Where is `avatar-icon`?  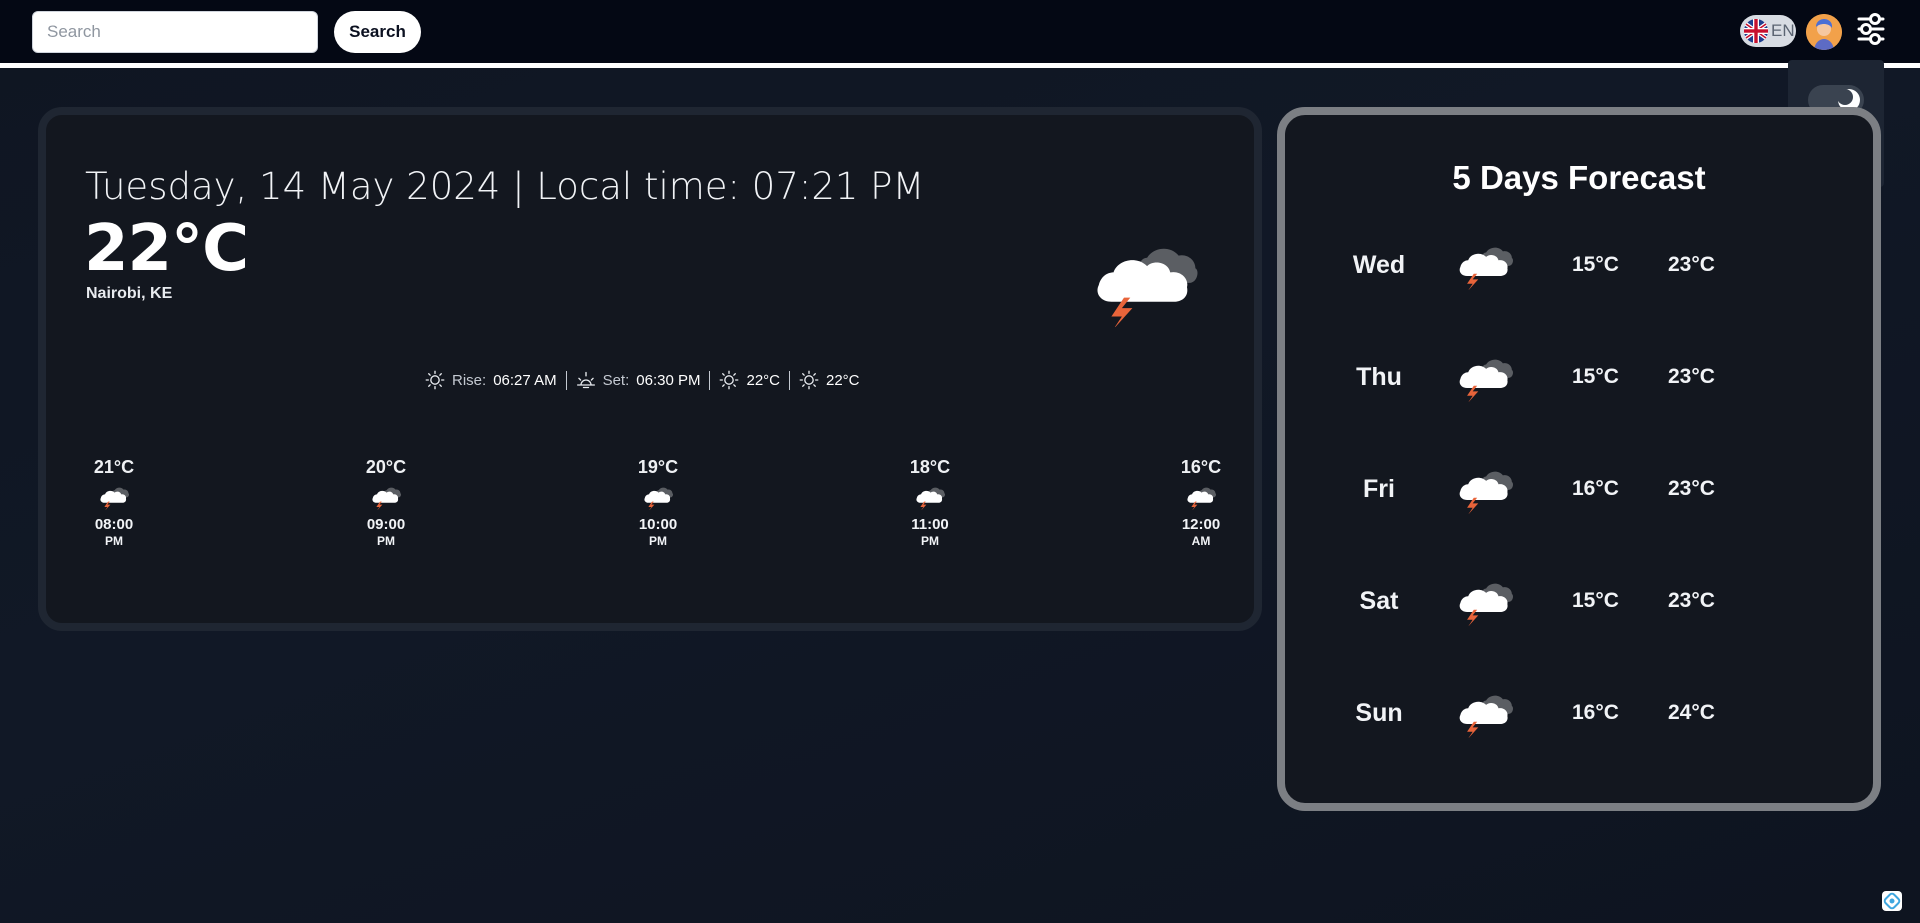
avatar-icon is located at coordinates (1824, 32).